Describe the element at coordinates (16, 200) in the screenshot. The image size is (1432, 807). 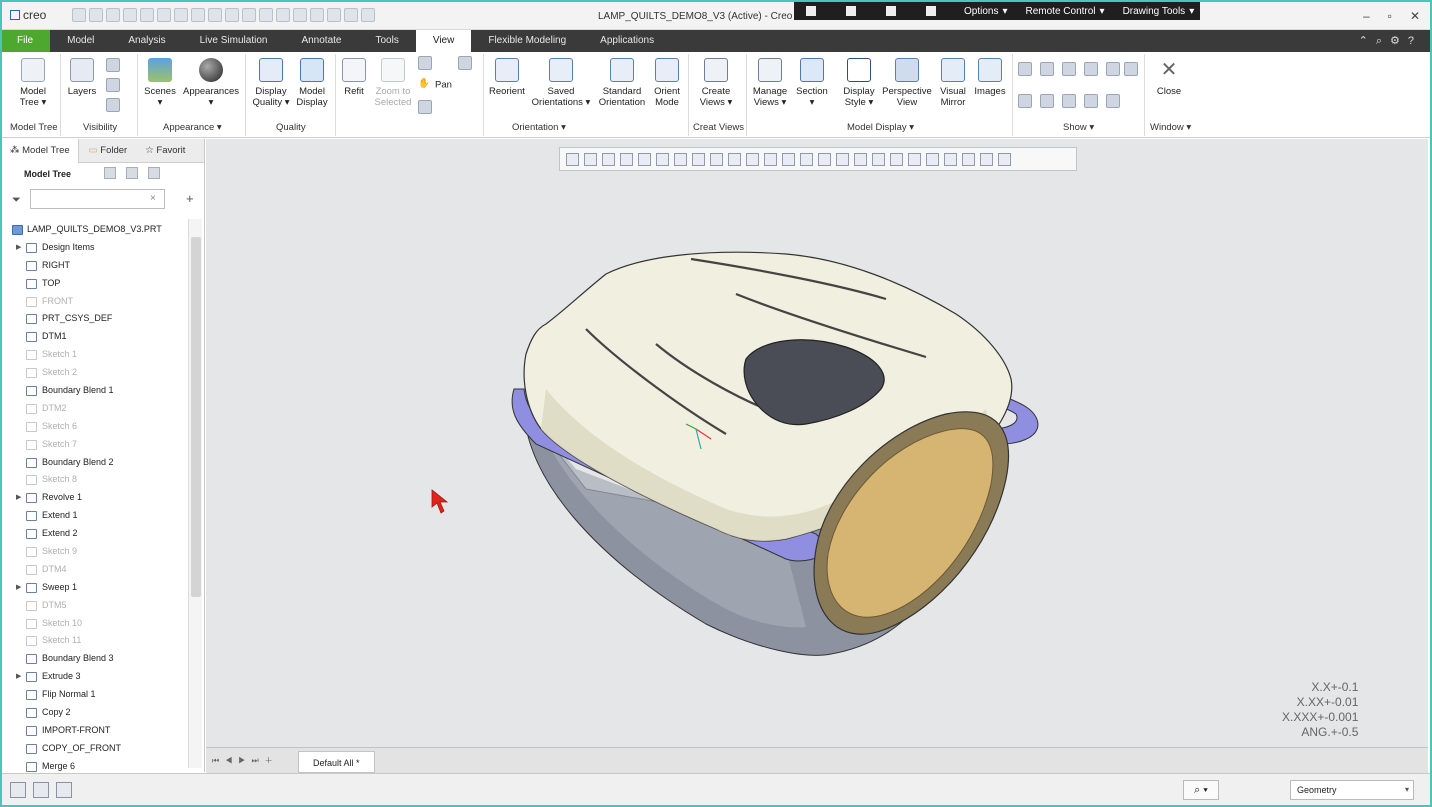
I see `filter-icon: ⏷` at that location.